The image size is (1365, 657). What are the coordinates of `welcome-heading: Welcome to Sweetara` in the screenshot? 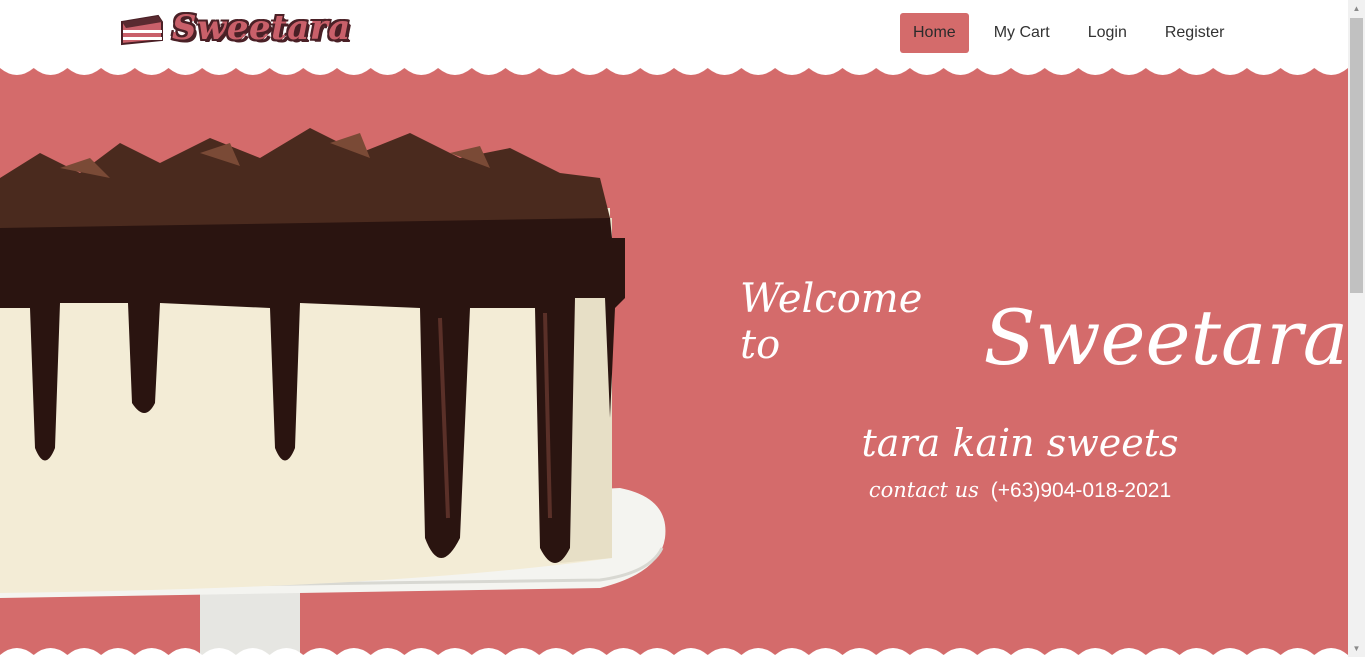 It's located at (1044, 326).